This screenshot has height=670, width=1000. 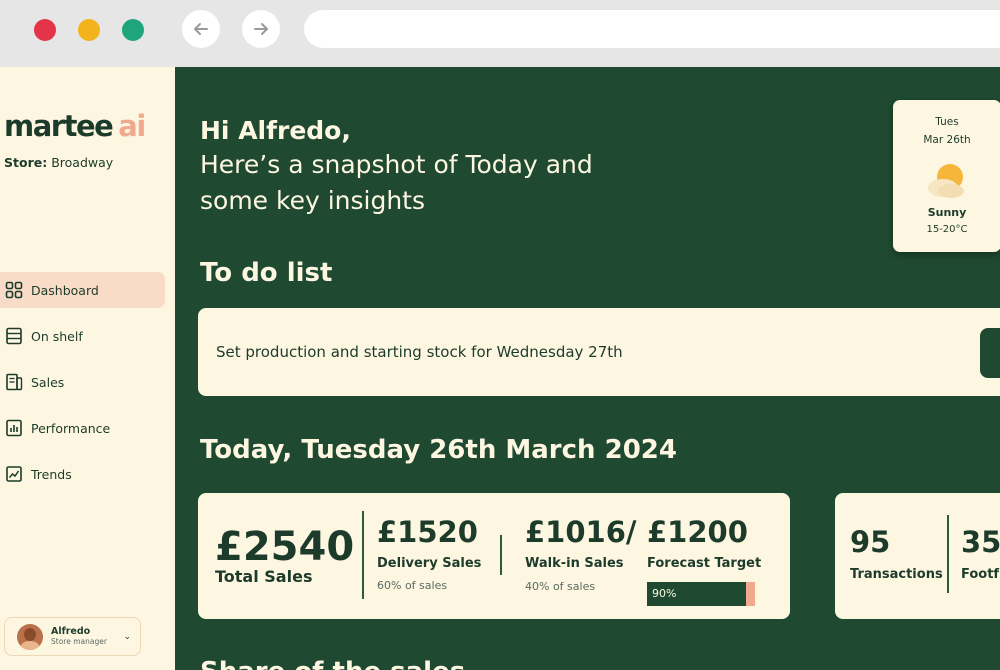 I want to click on arrow-left-icon, so click(x=201, y=29).